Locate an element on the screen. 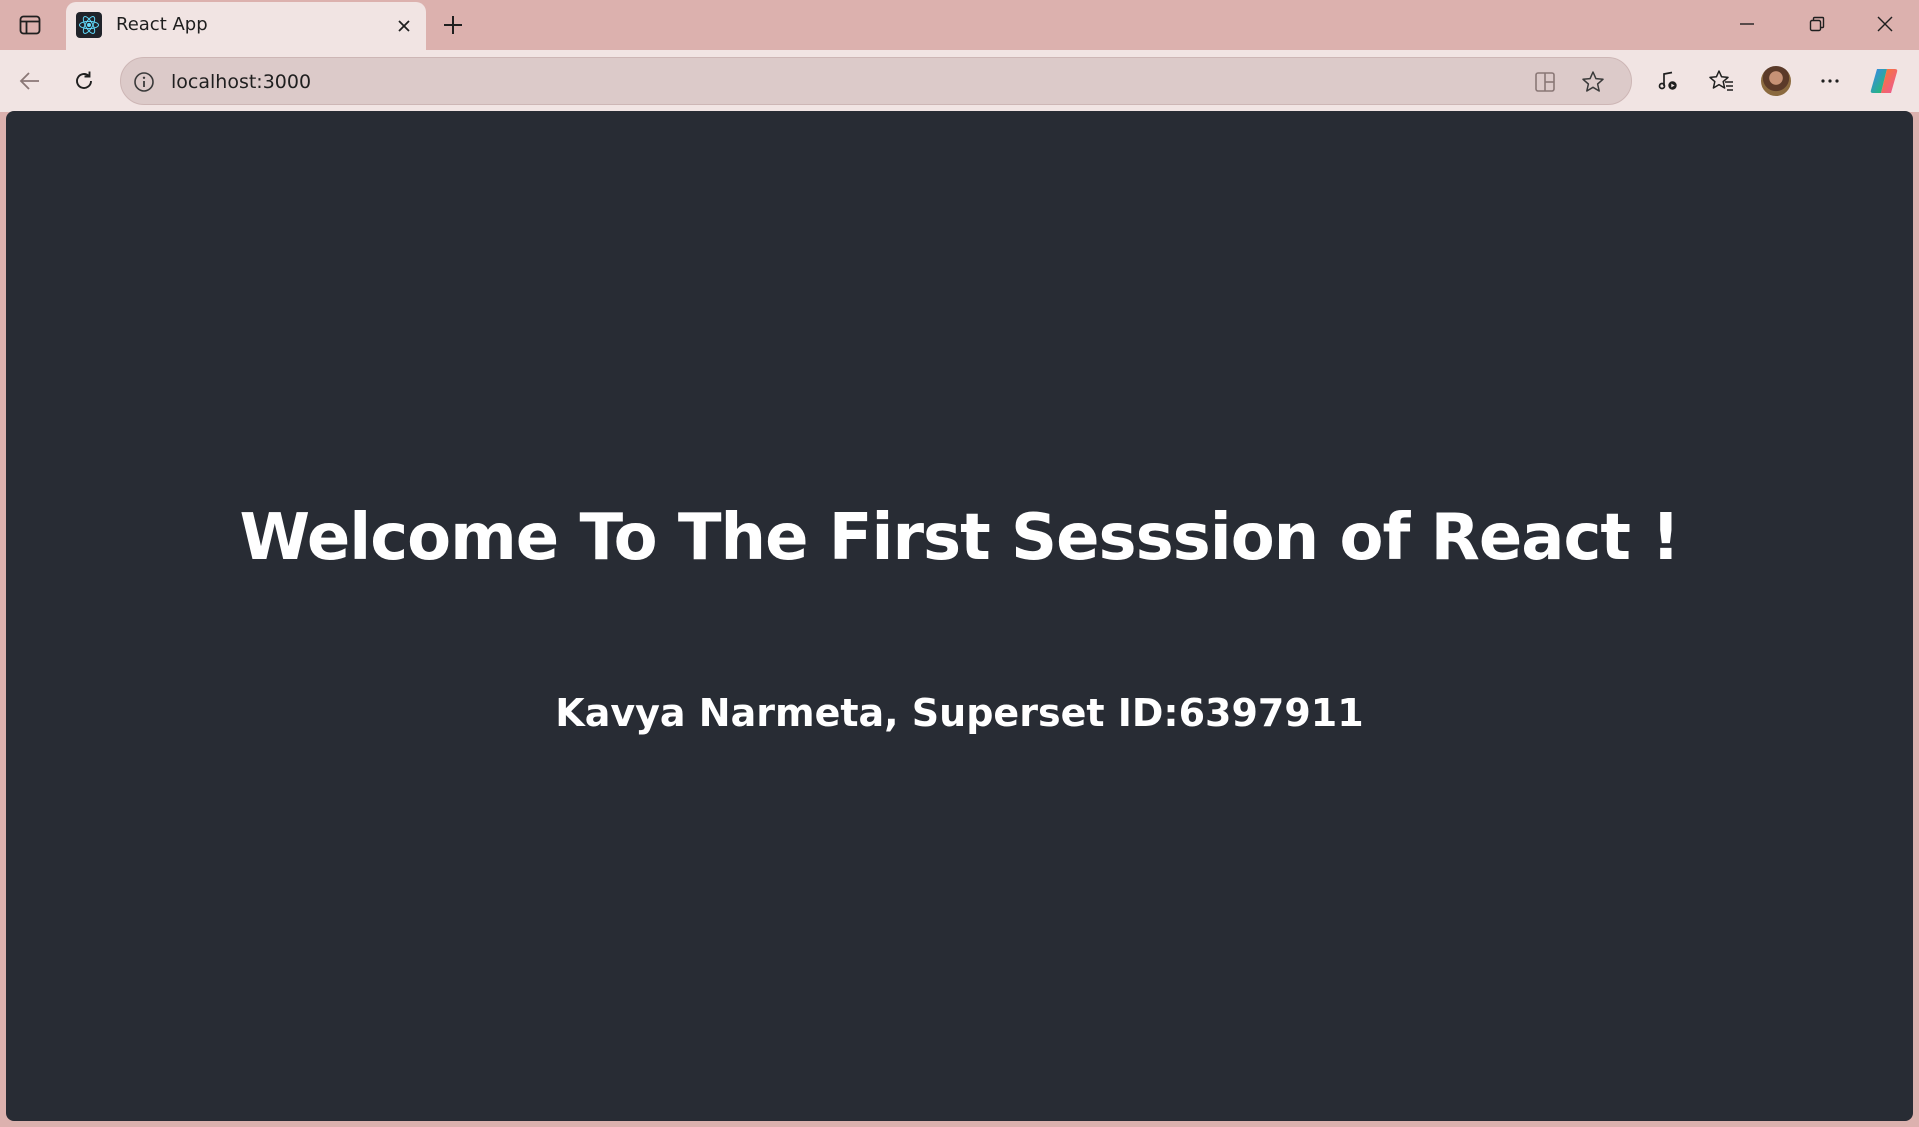  plus-icon is located at coordinates (453, 25).